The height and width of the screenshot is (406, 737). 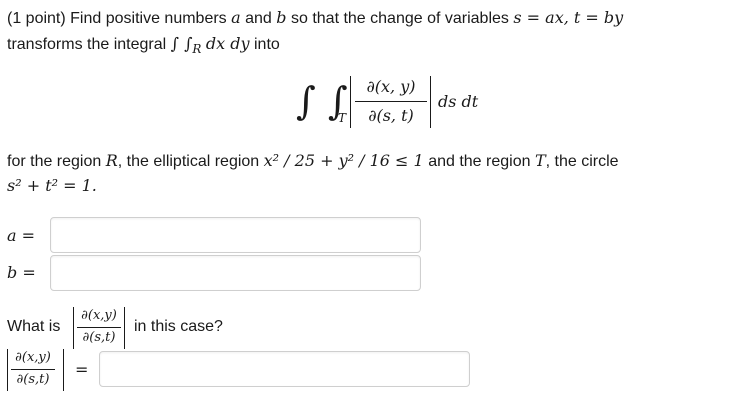 What do you see at coordinates (540, 160) in the screenshot?
I see `region-T-symbol: T` at bounding box center [540, 160].